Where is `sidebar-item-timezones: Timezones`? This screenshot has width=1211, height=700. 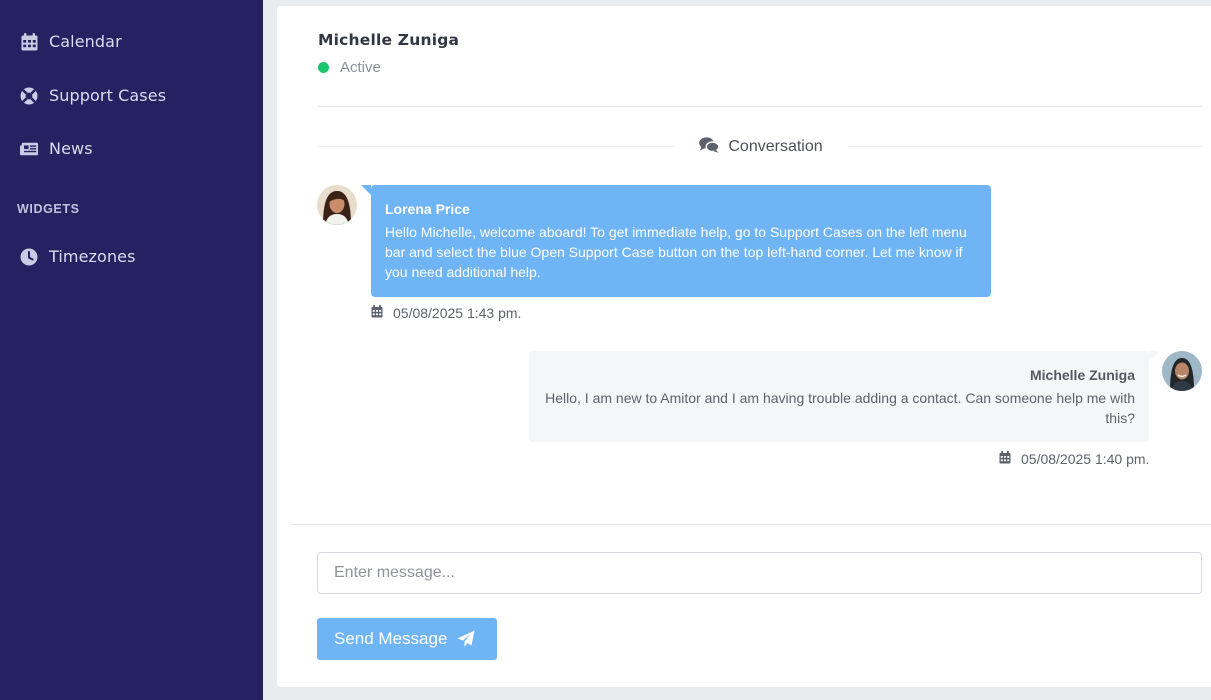 sidebar-item-timezones: Timezones is located at coordinates (78, 256).